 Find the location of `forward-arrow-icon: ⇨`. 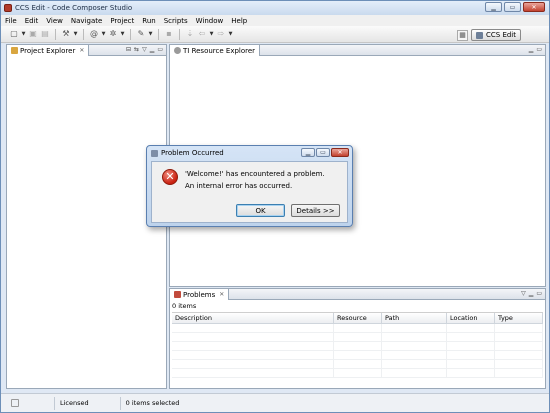

forward-arrow-icon: ⇨ is located at coordinates (221, 34).